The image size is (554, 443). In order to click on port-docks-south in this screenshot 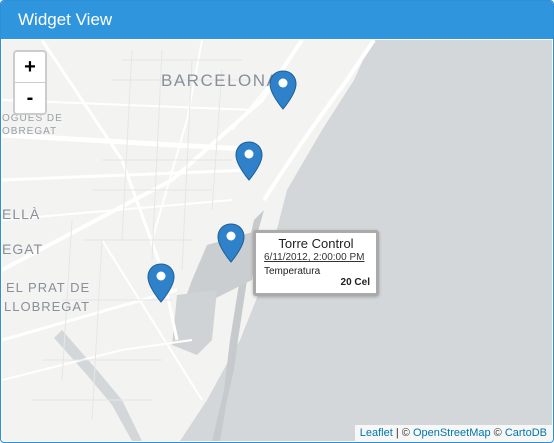, I will do `click(194, 322)`.